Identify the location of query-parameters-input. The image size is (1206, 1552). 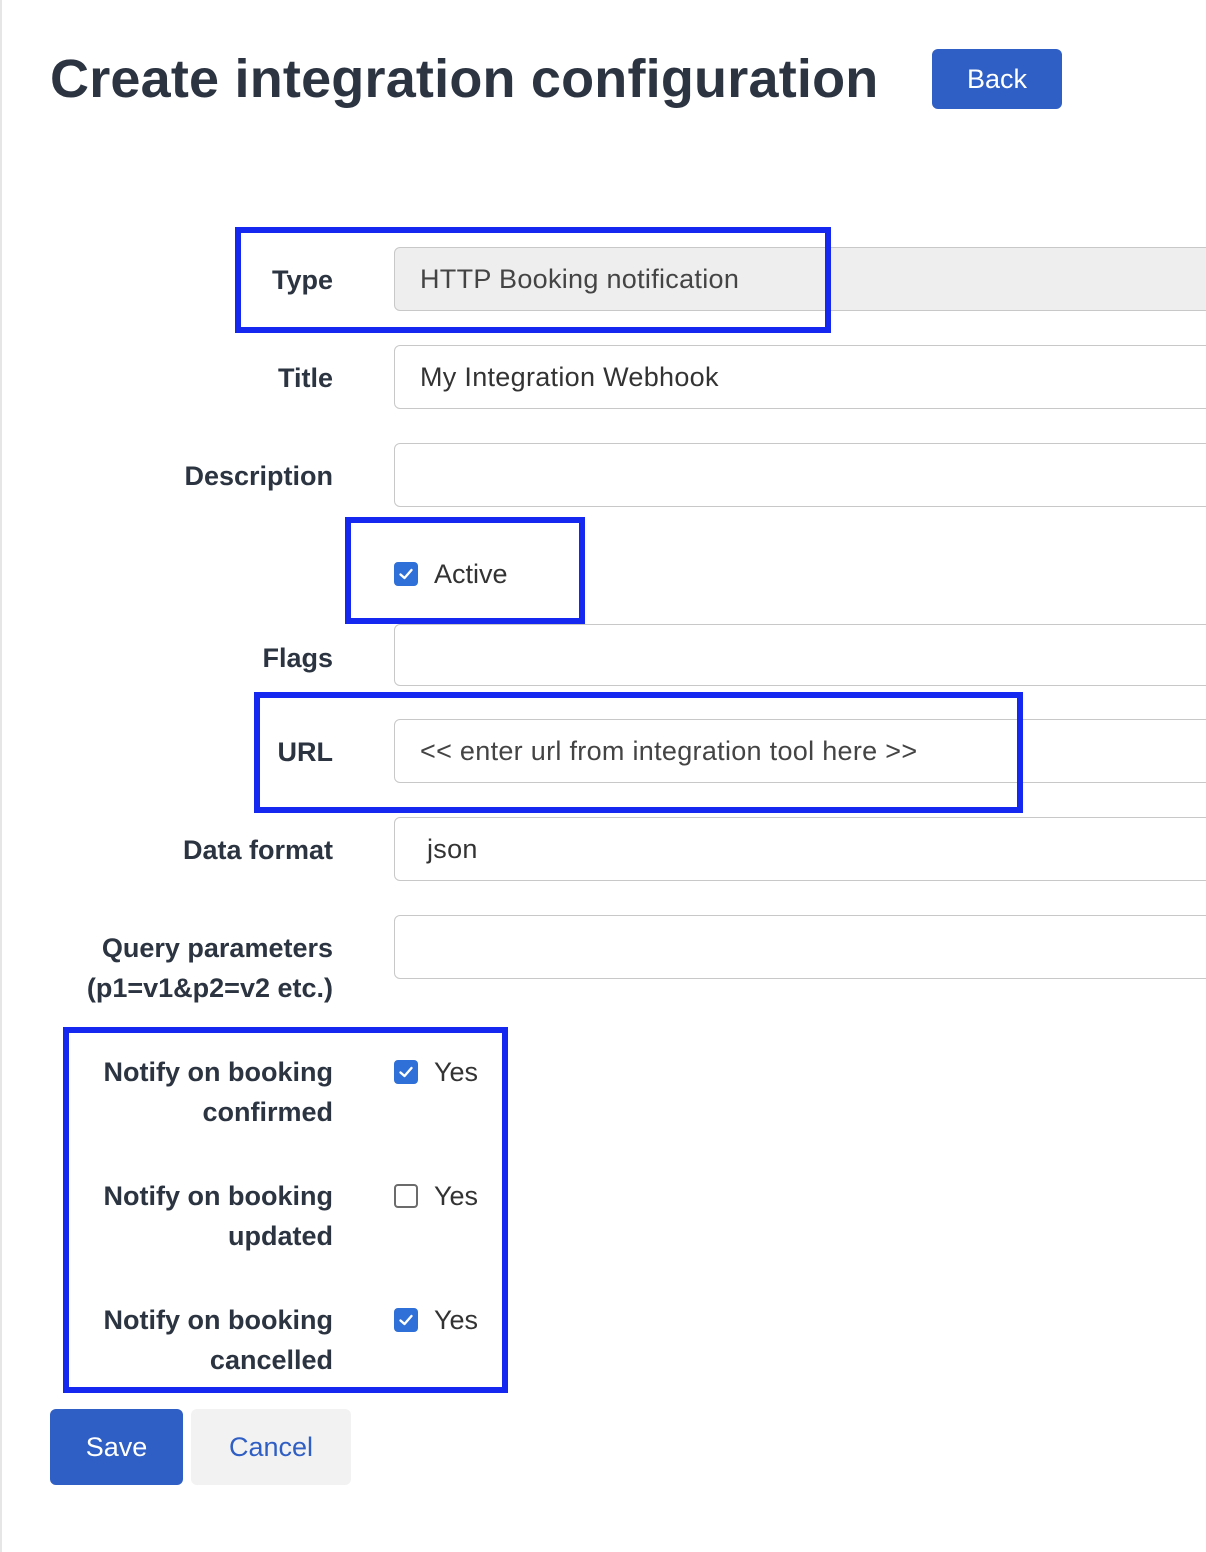
(800, 947).